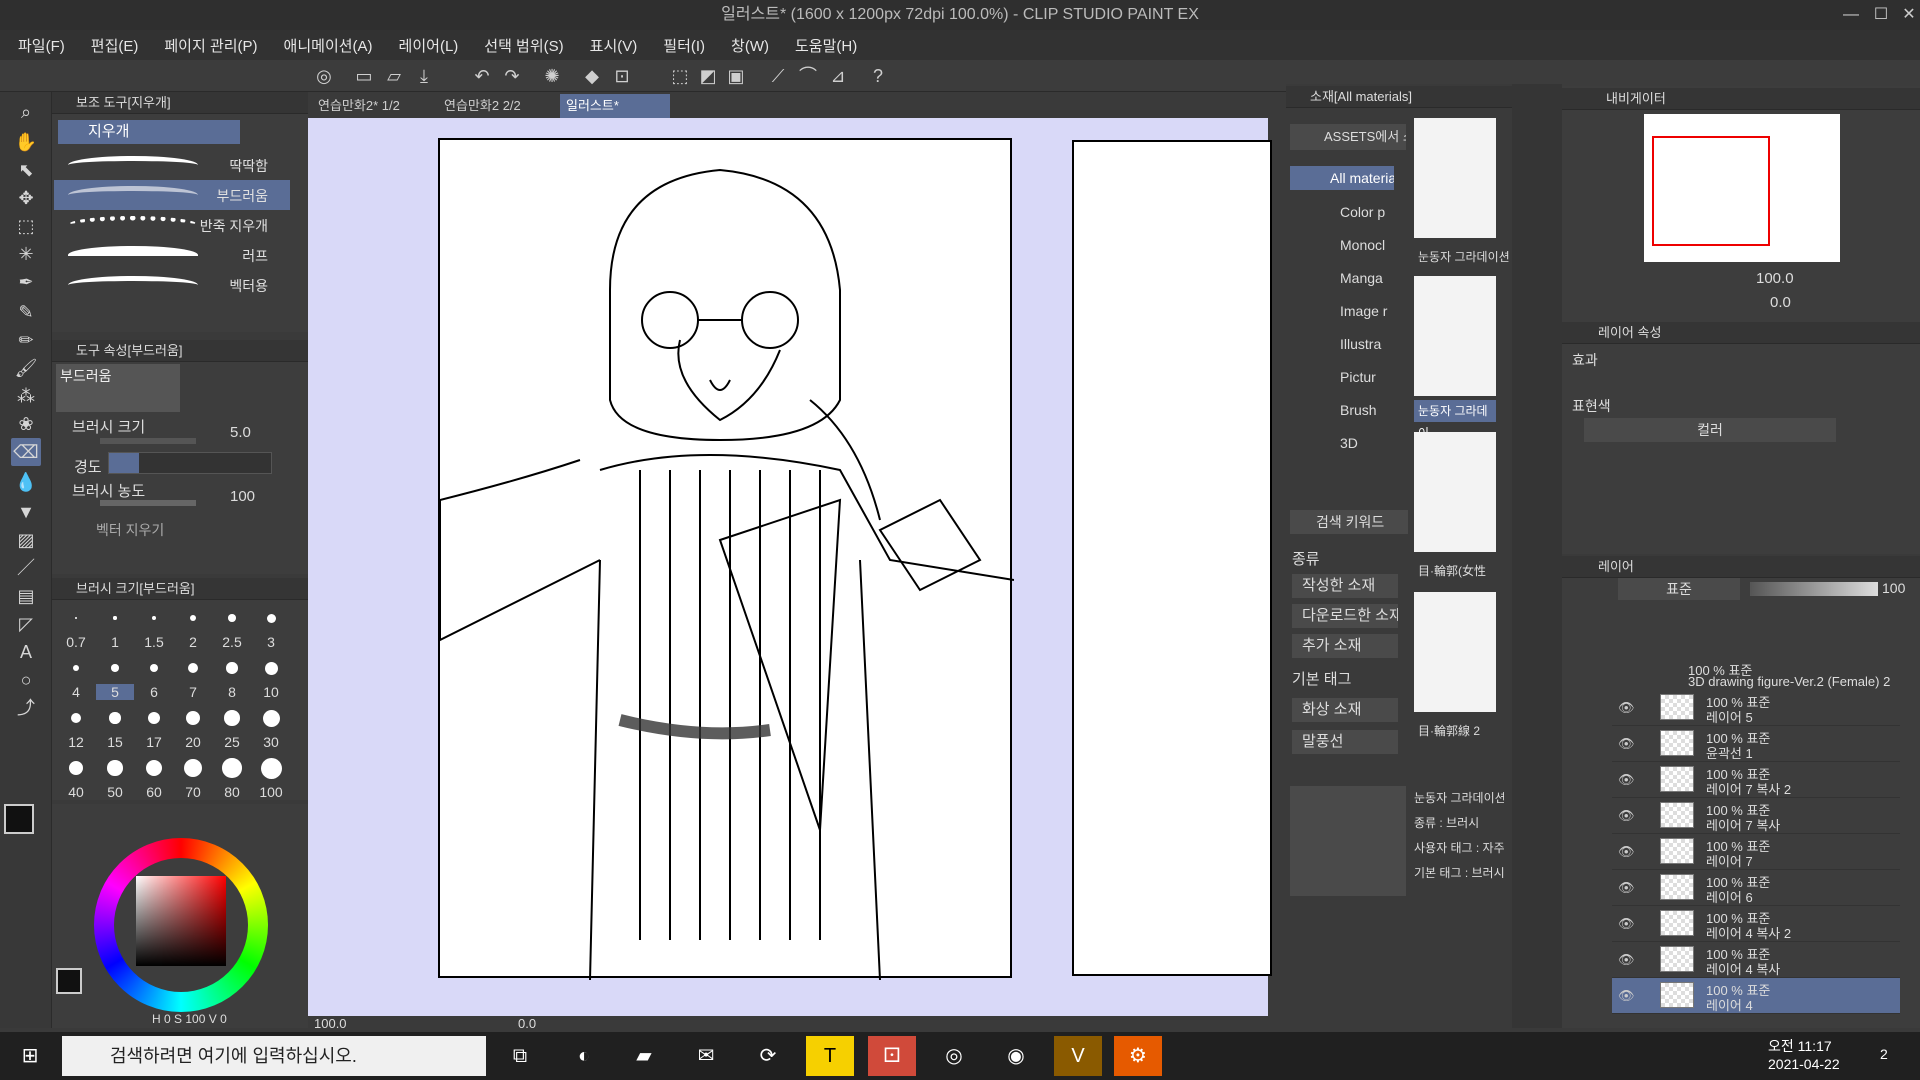  Describe the element at coordinates (26, 624) in the screenshot. I see `ruler-icon: ◸` at that location.